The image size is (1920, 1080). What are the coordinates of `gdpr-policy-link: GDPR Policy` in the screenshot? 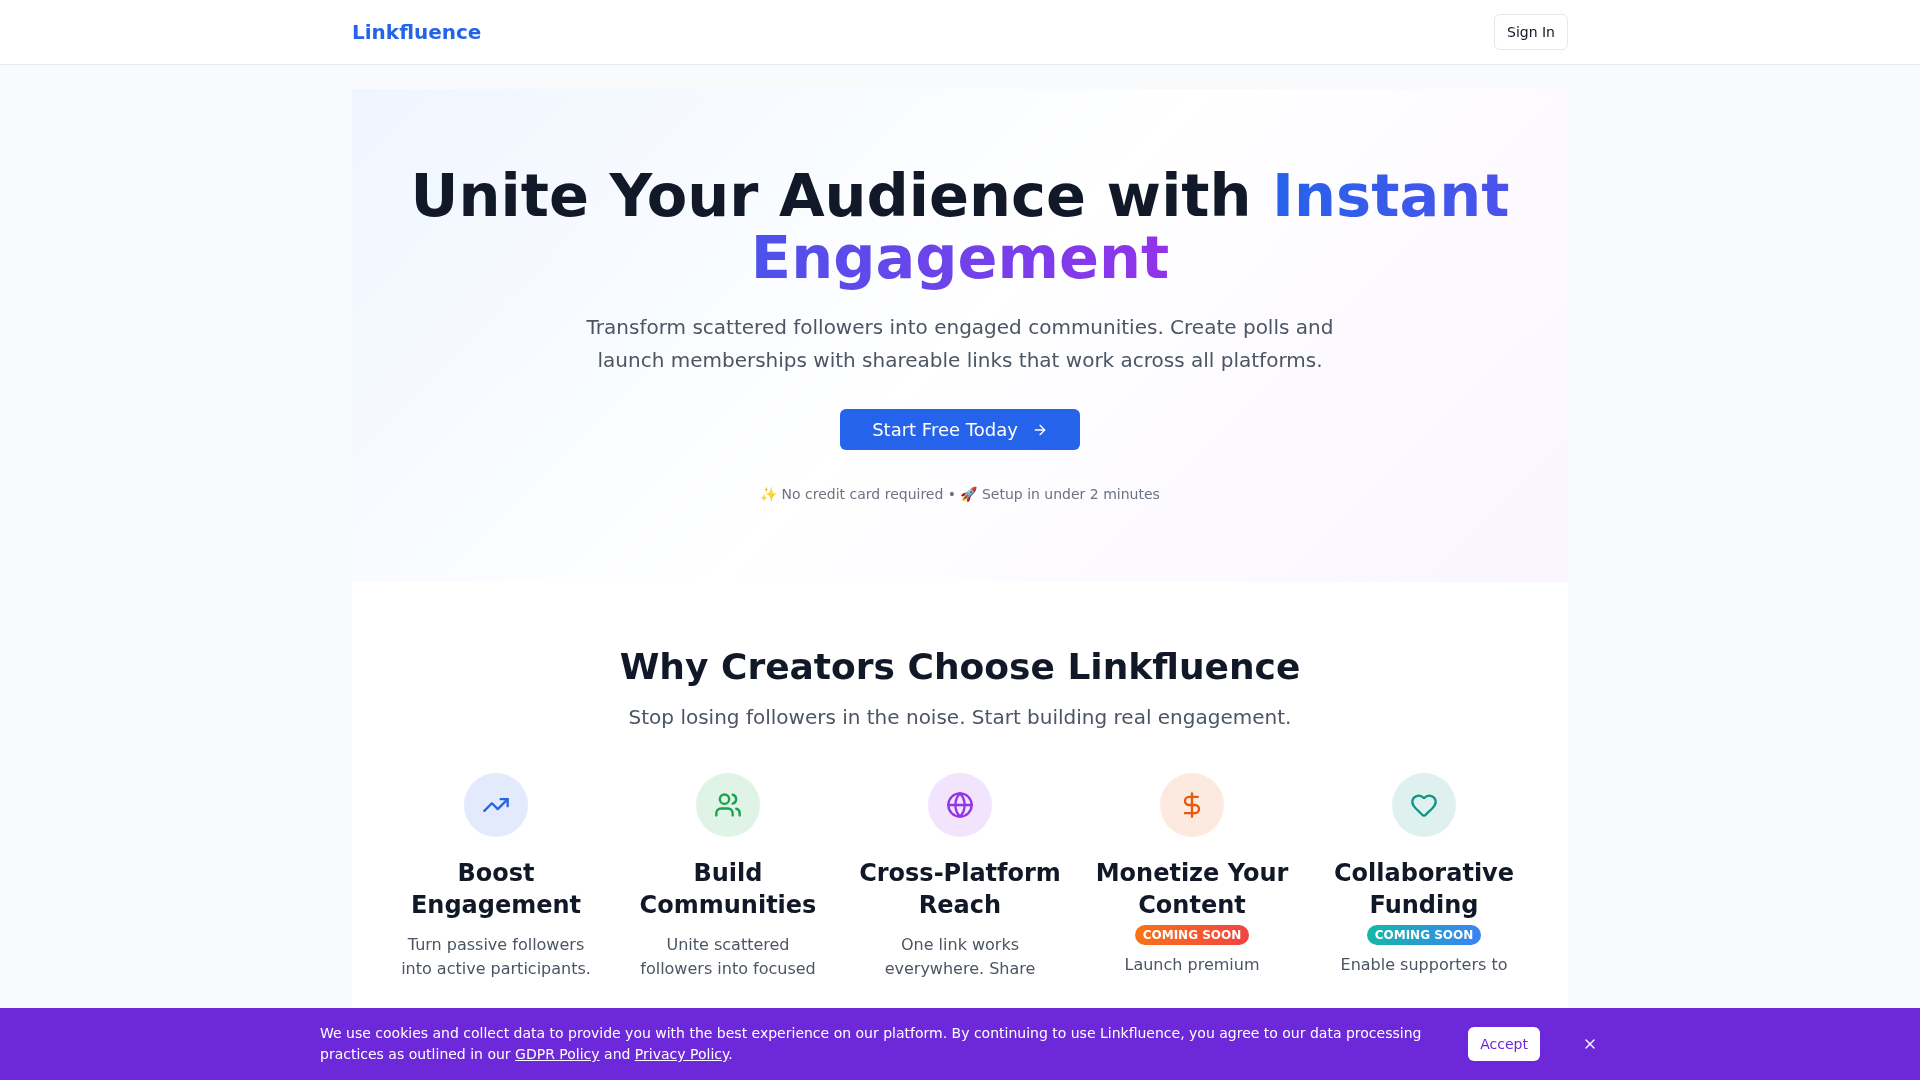 It's located at (557, 1054).